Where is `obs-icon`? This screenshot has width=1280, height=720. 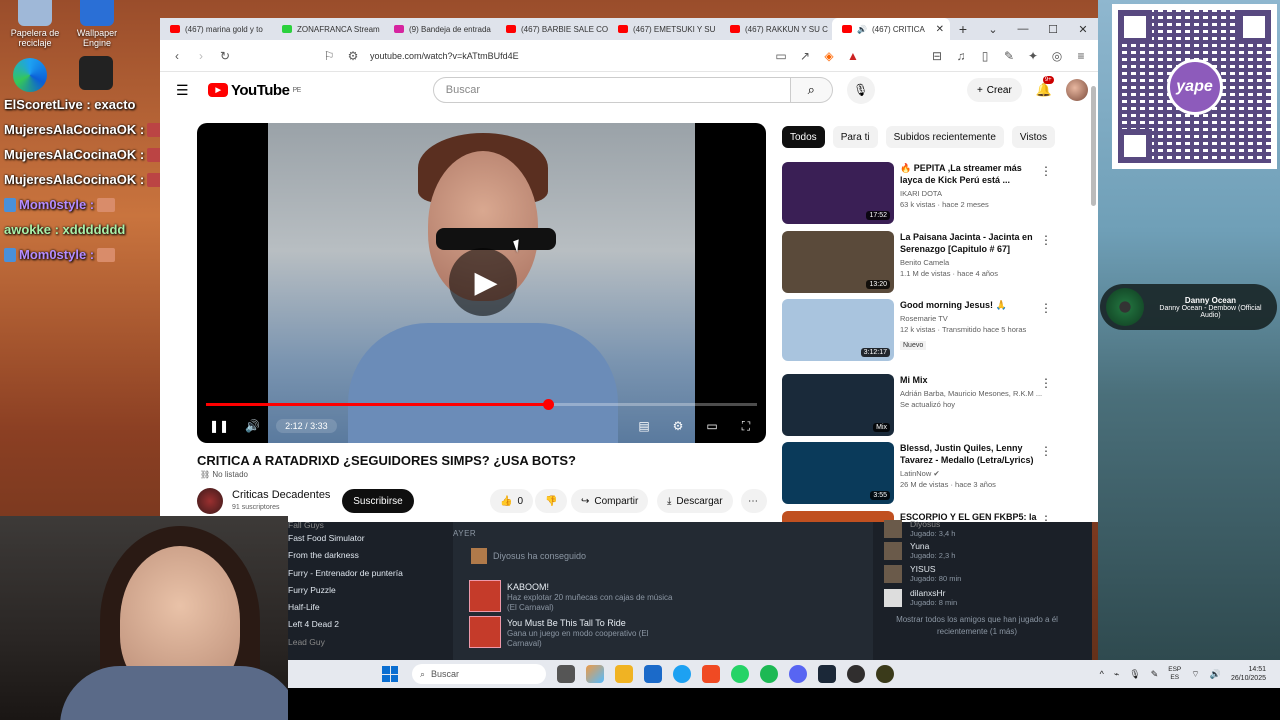 obs-icon is located at coordinates (856, 674).